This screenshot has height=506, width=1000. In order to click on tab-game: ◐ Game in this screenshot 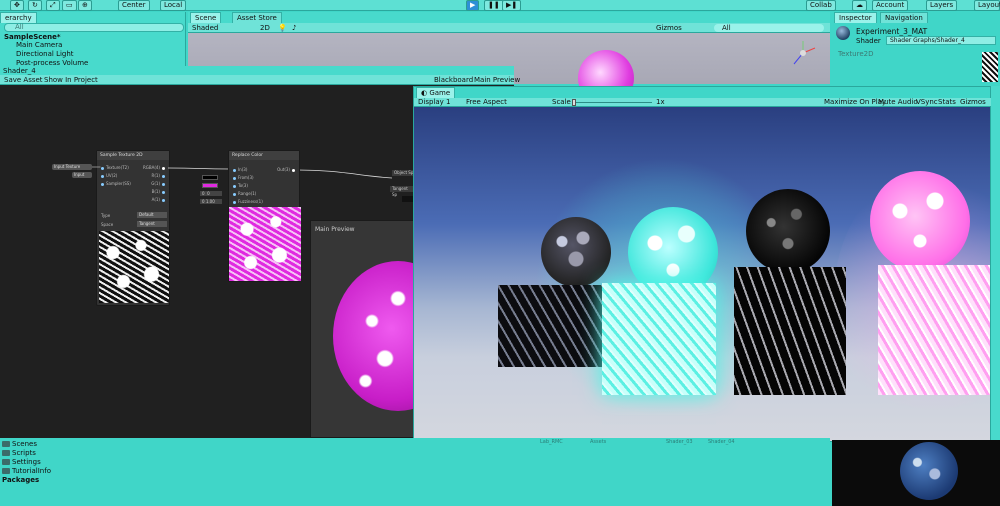, I will do `click(436, 92)`.